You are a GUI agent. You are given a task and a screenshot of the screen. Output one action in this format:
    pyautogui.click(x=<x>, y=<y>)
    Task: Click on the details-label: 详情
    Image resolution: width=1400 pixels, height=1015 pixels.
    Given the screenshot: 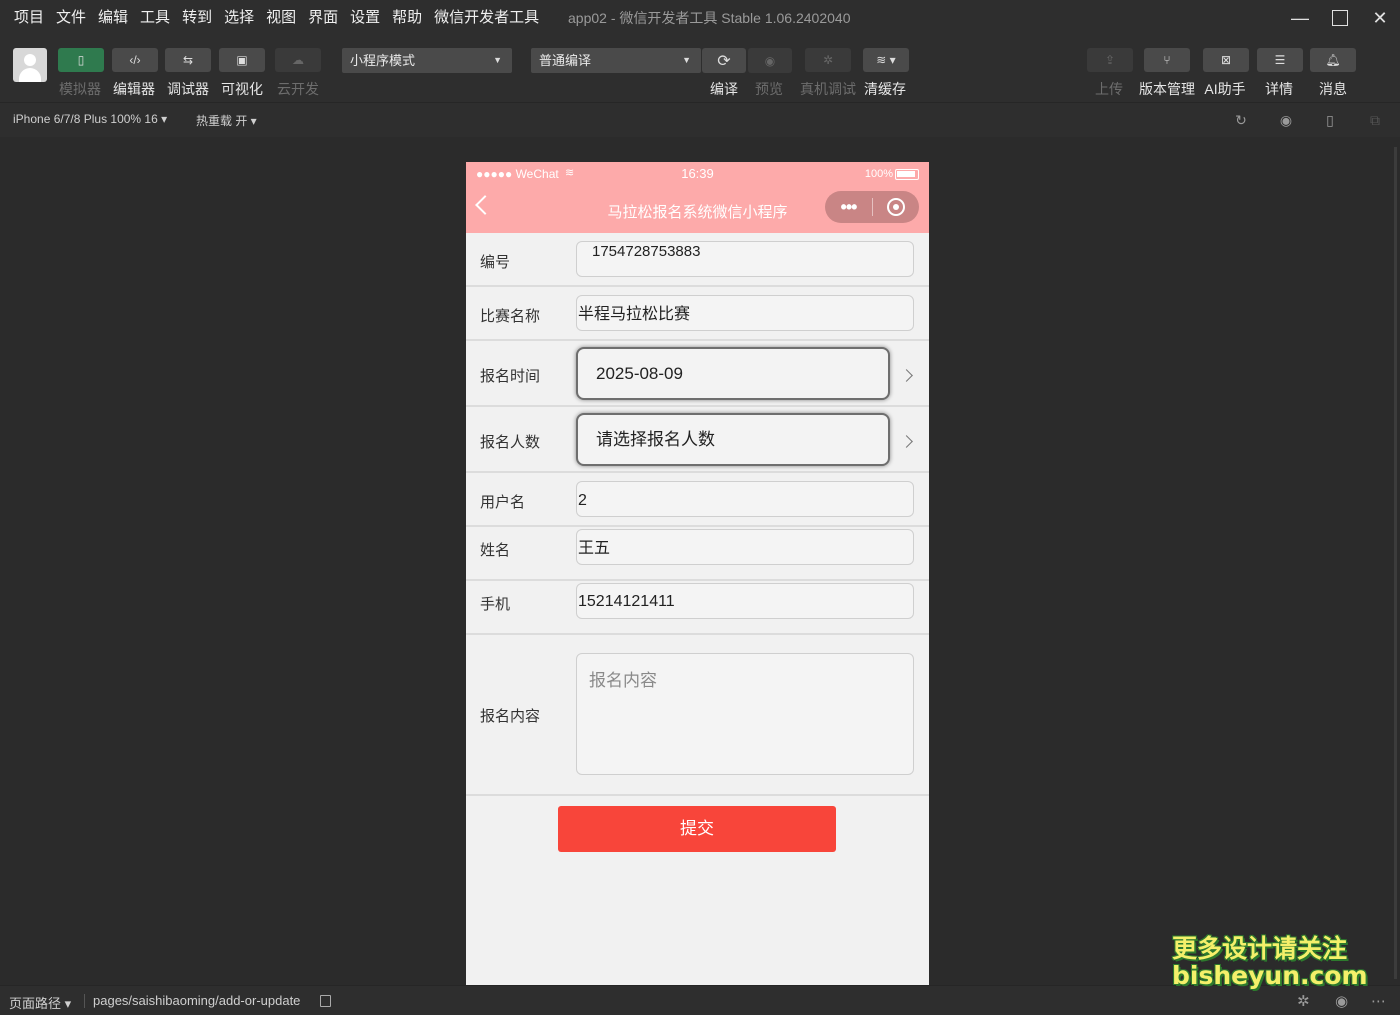 What is the action you would take?
    pyautogui.click(x=1279, y=89)
    